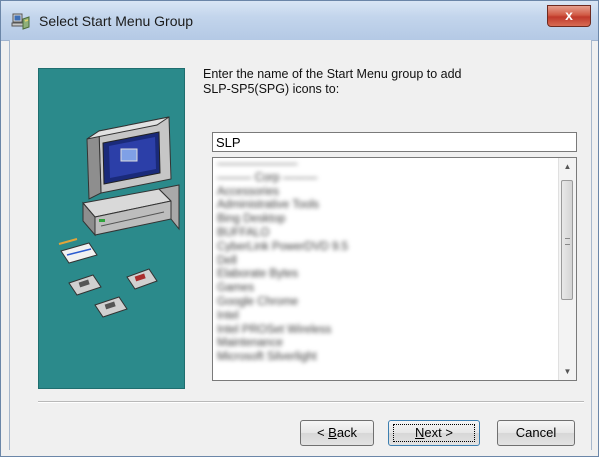 This screenshot has width=599, height=457. Describe the element at coordinates (385, 344) in the screenshot. I see `list-item: Maintenance` at that location.